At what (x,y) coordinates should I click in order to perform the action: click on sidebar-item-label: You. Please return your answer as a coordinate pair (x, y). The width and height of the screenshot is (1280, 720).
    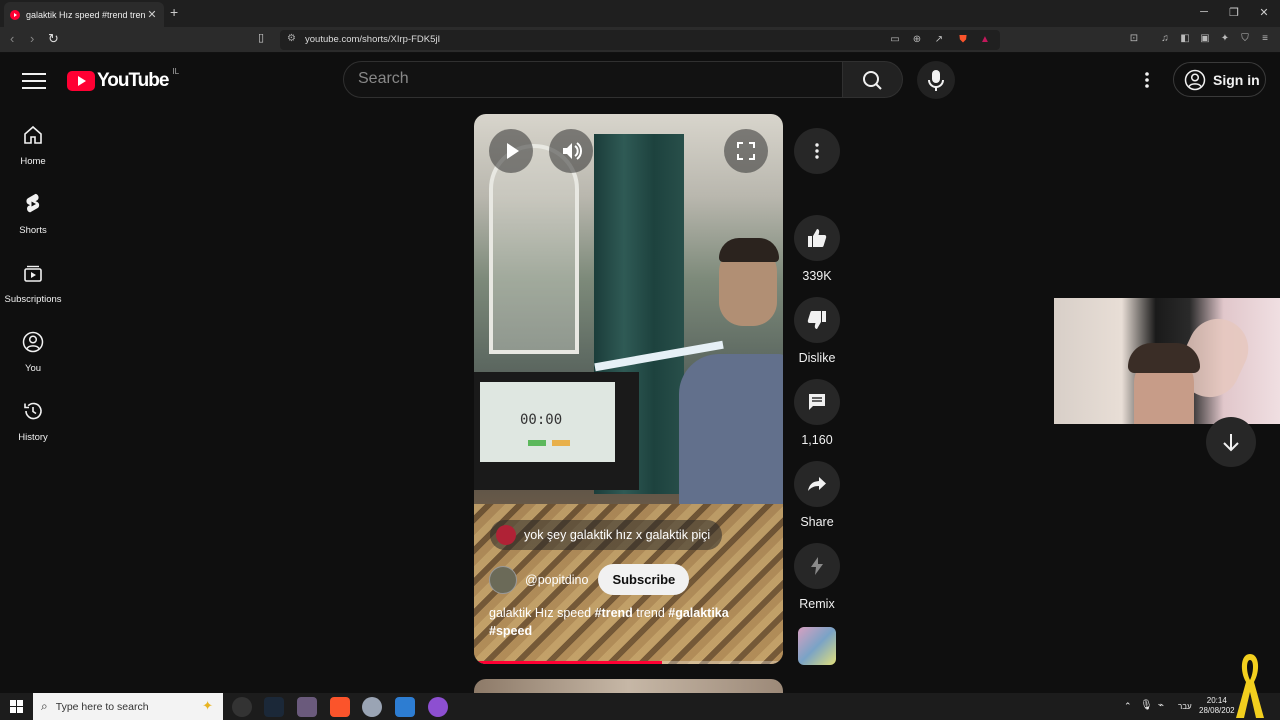
    Looking at the image, I should click on (33, 368).